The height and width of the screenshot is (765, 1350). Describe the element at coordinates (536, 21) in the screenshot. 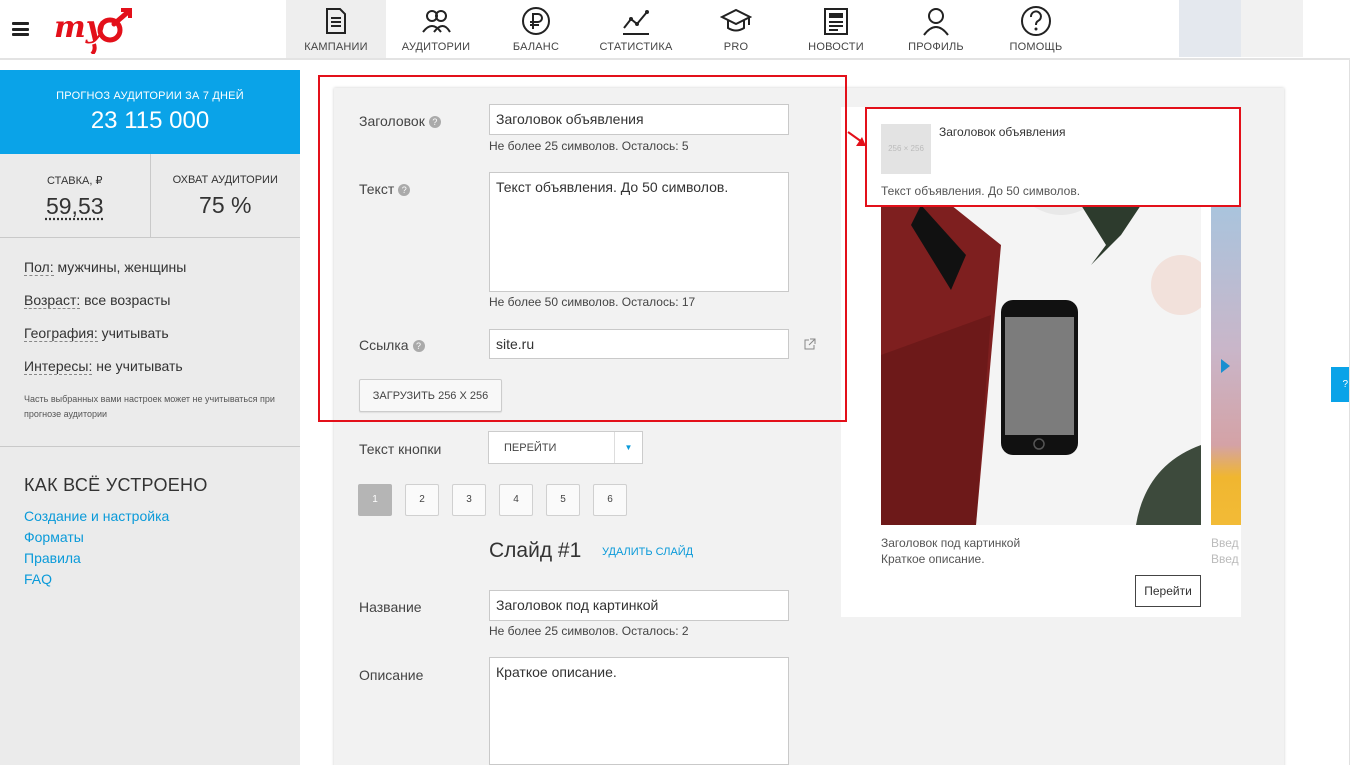

I see `ruble-icon` at that location.